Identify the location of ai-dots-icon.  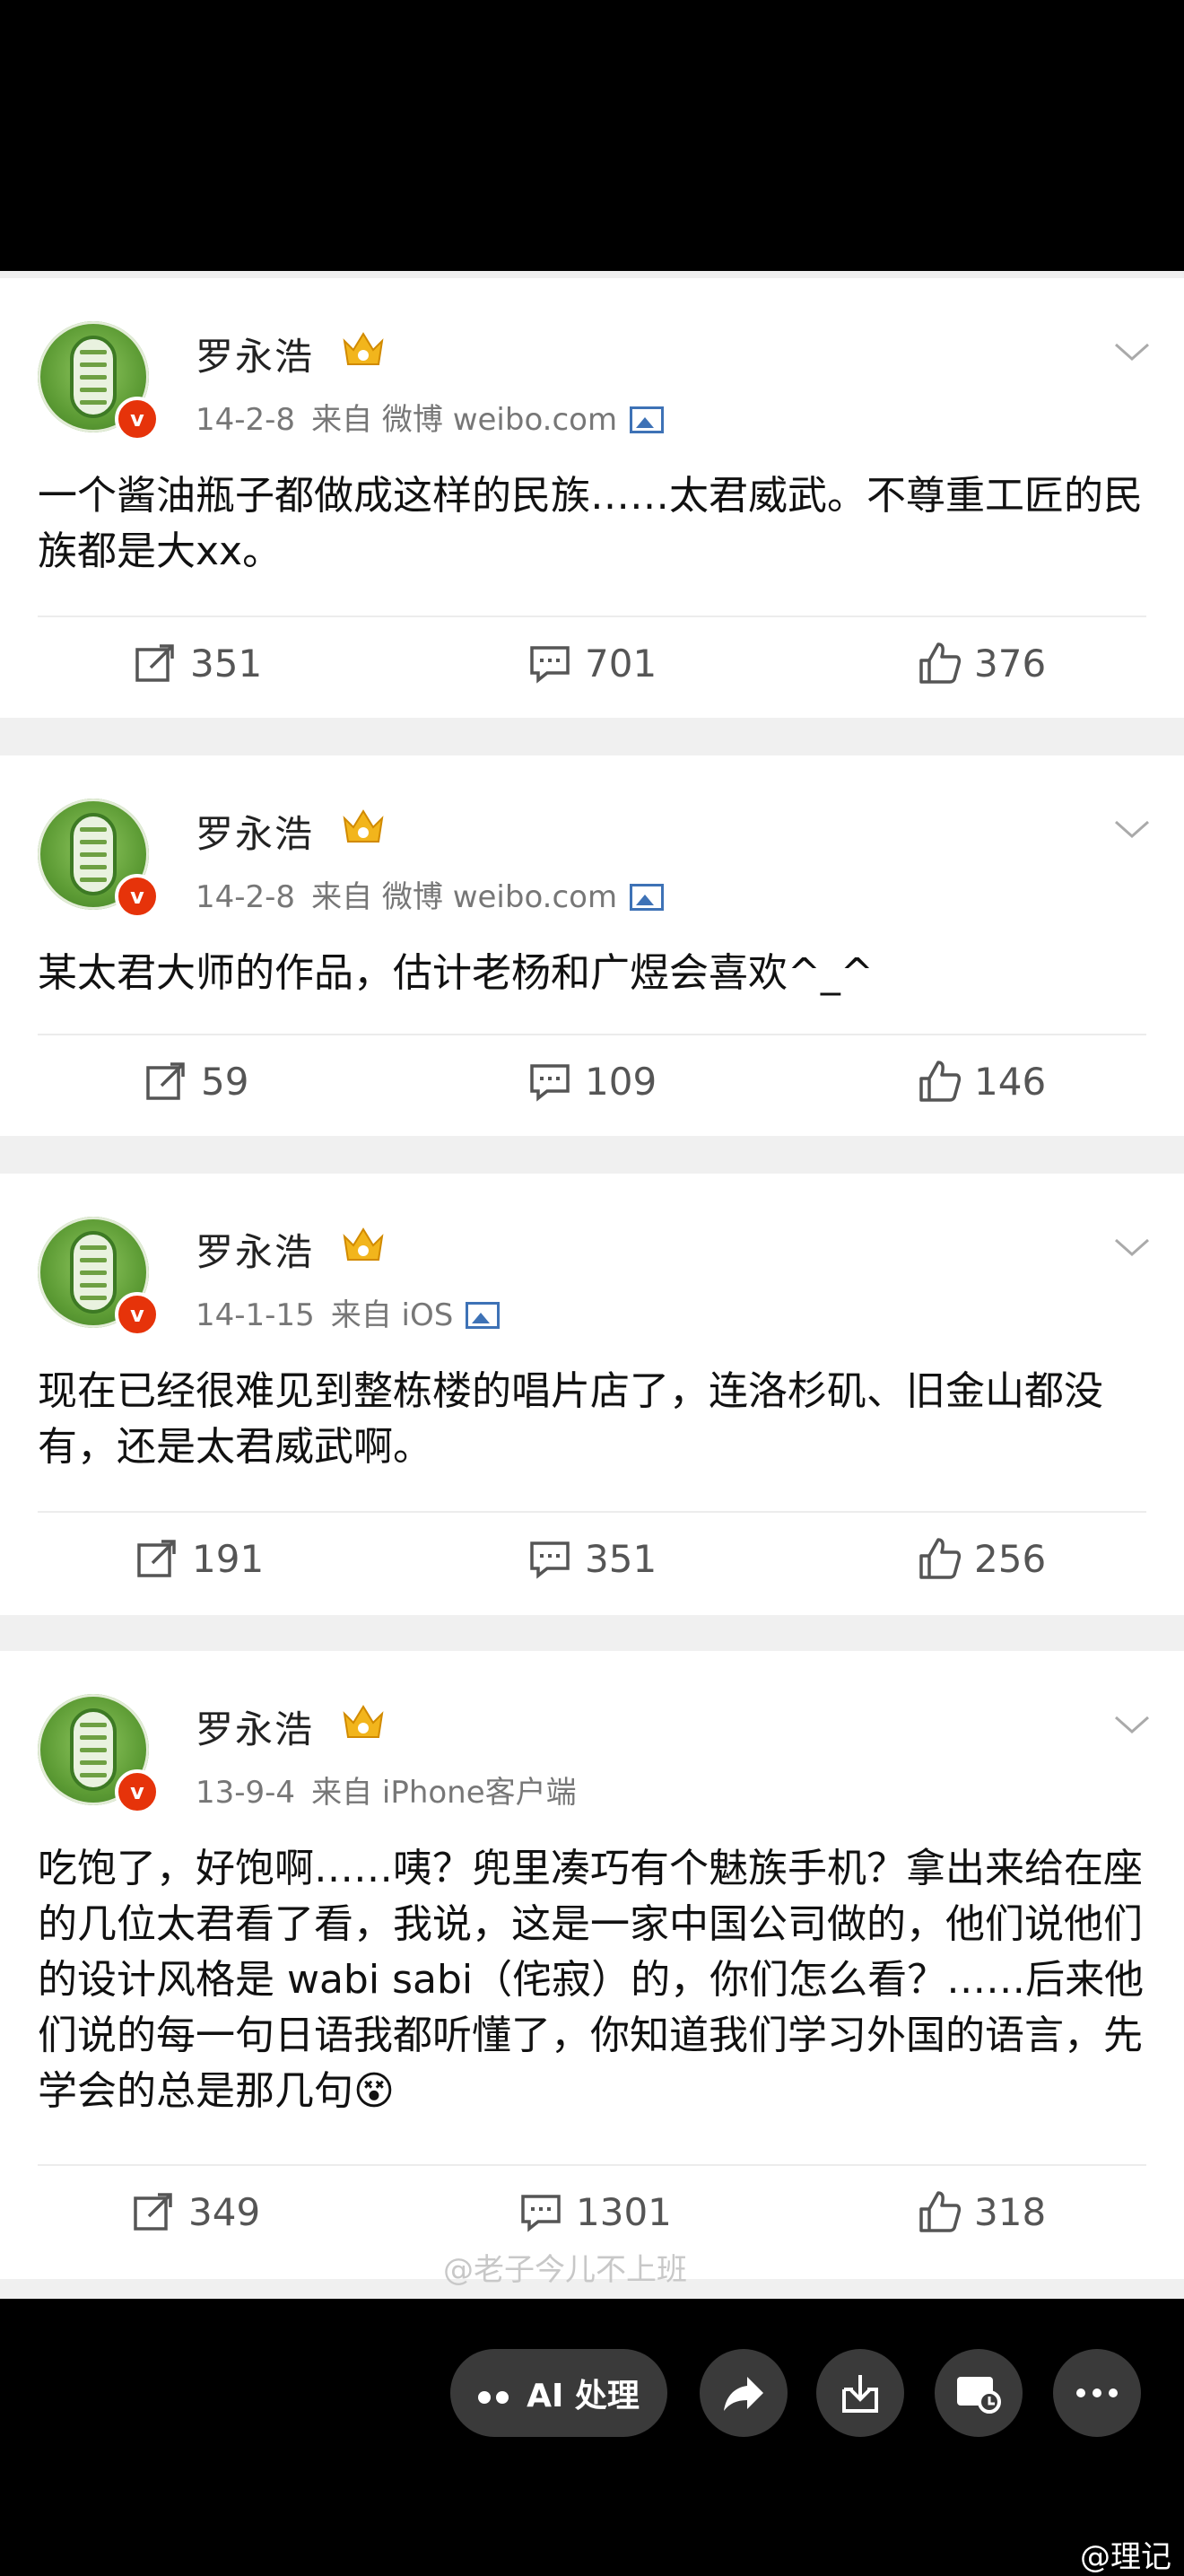
(496, 2393).